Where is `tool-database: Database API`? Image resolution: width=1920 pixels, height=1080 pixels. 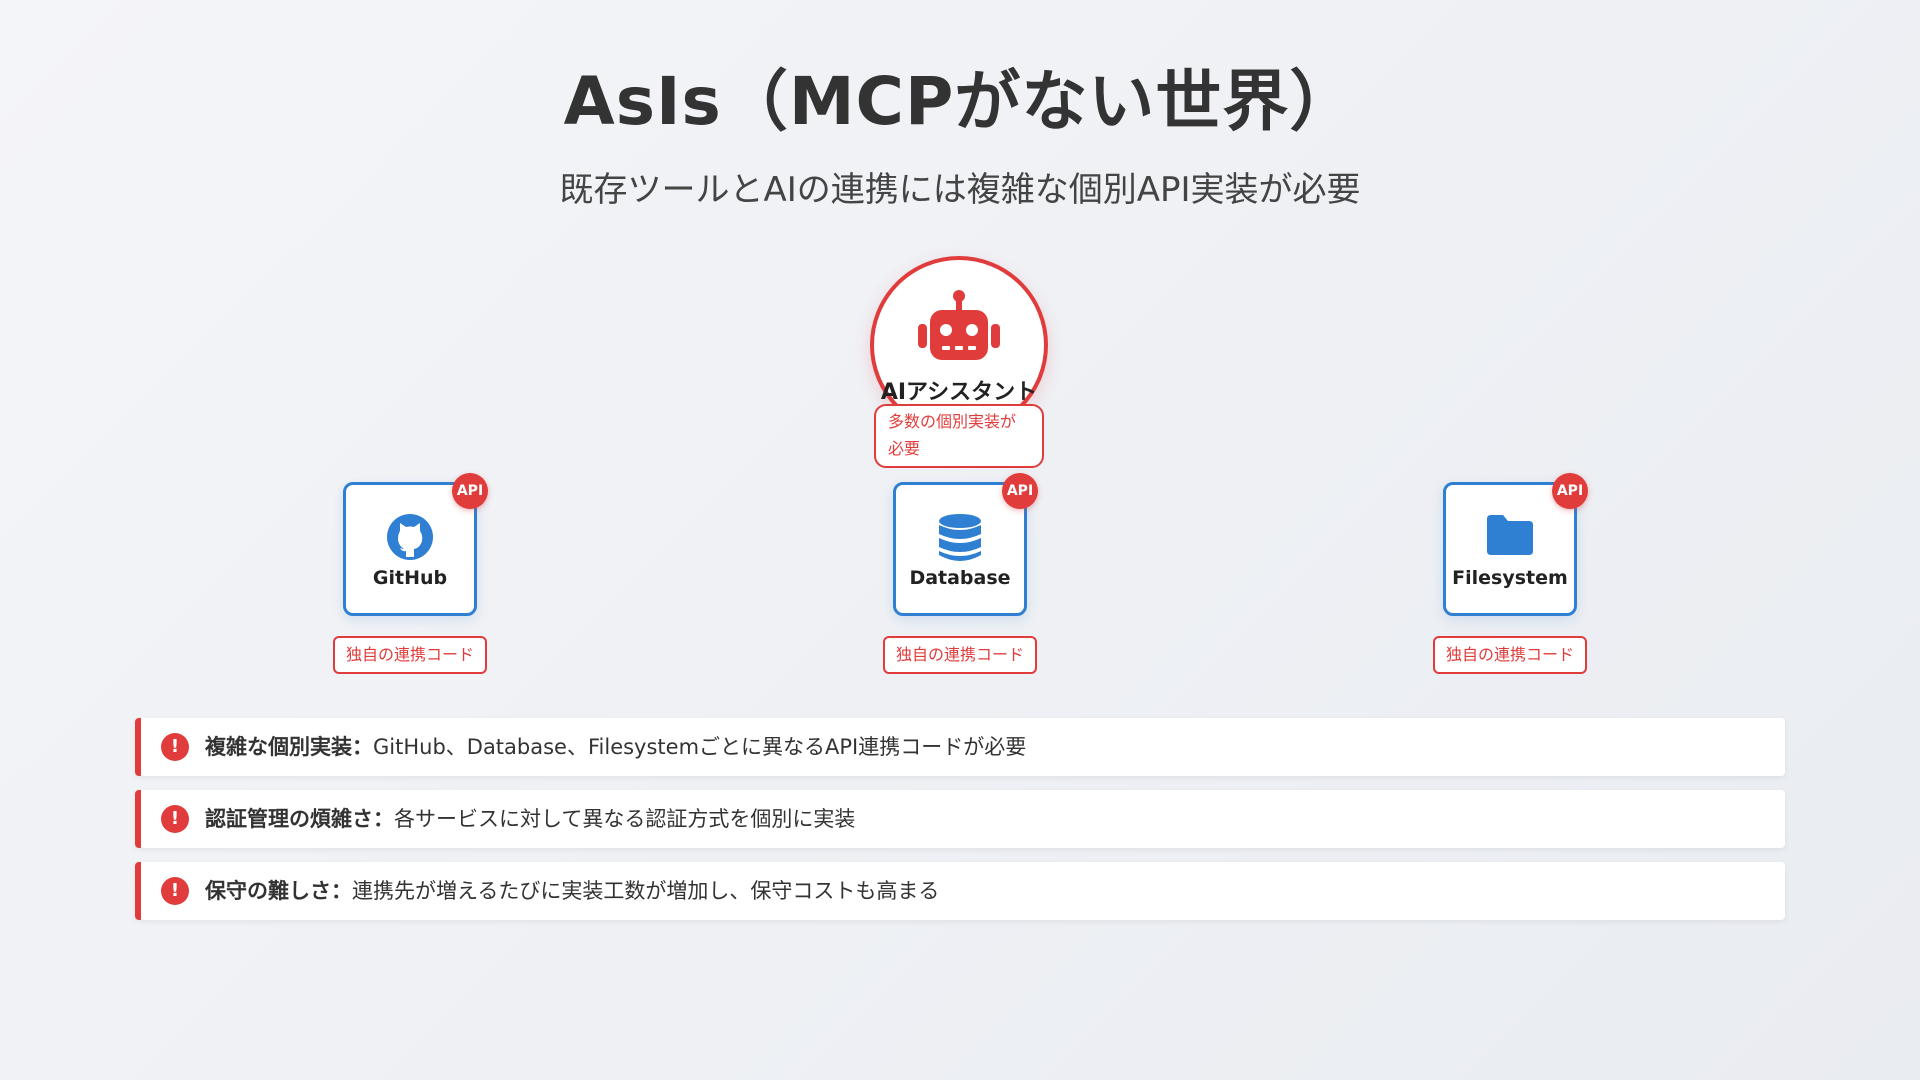
tool-database: Database API is located at coordinates (965, 544).